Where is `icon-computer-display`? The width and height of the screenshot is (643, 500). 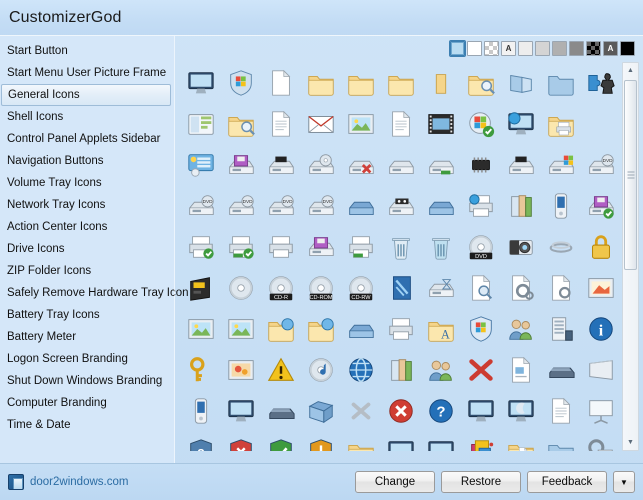
icon-computer-display is located at coordinates (201, 82).